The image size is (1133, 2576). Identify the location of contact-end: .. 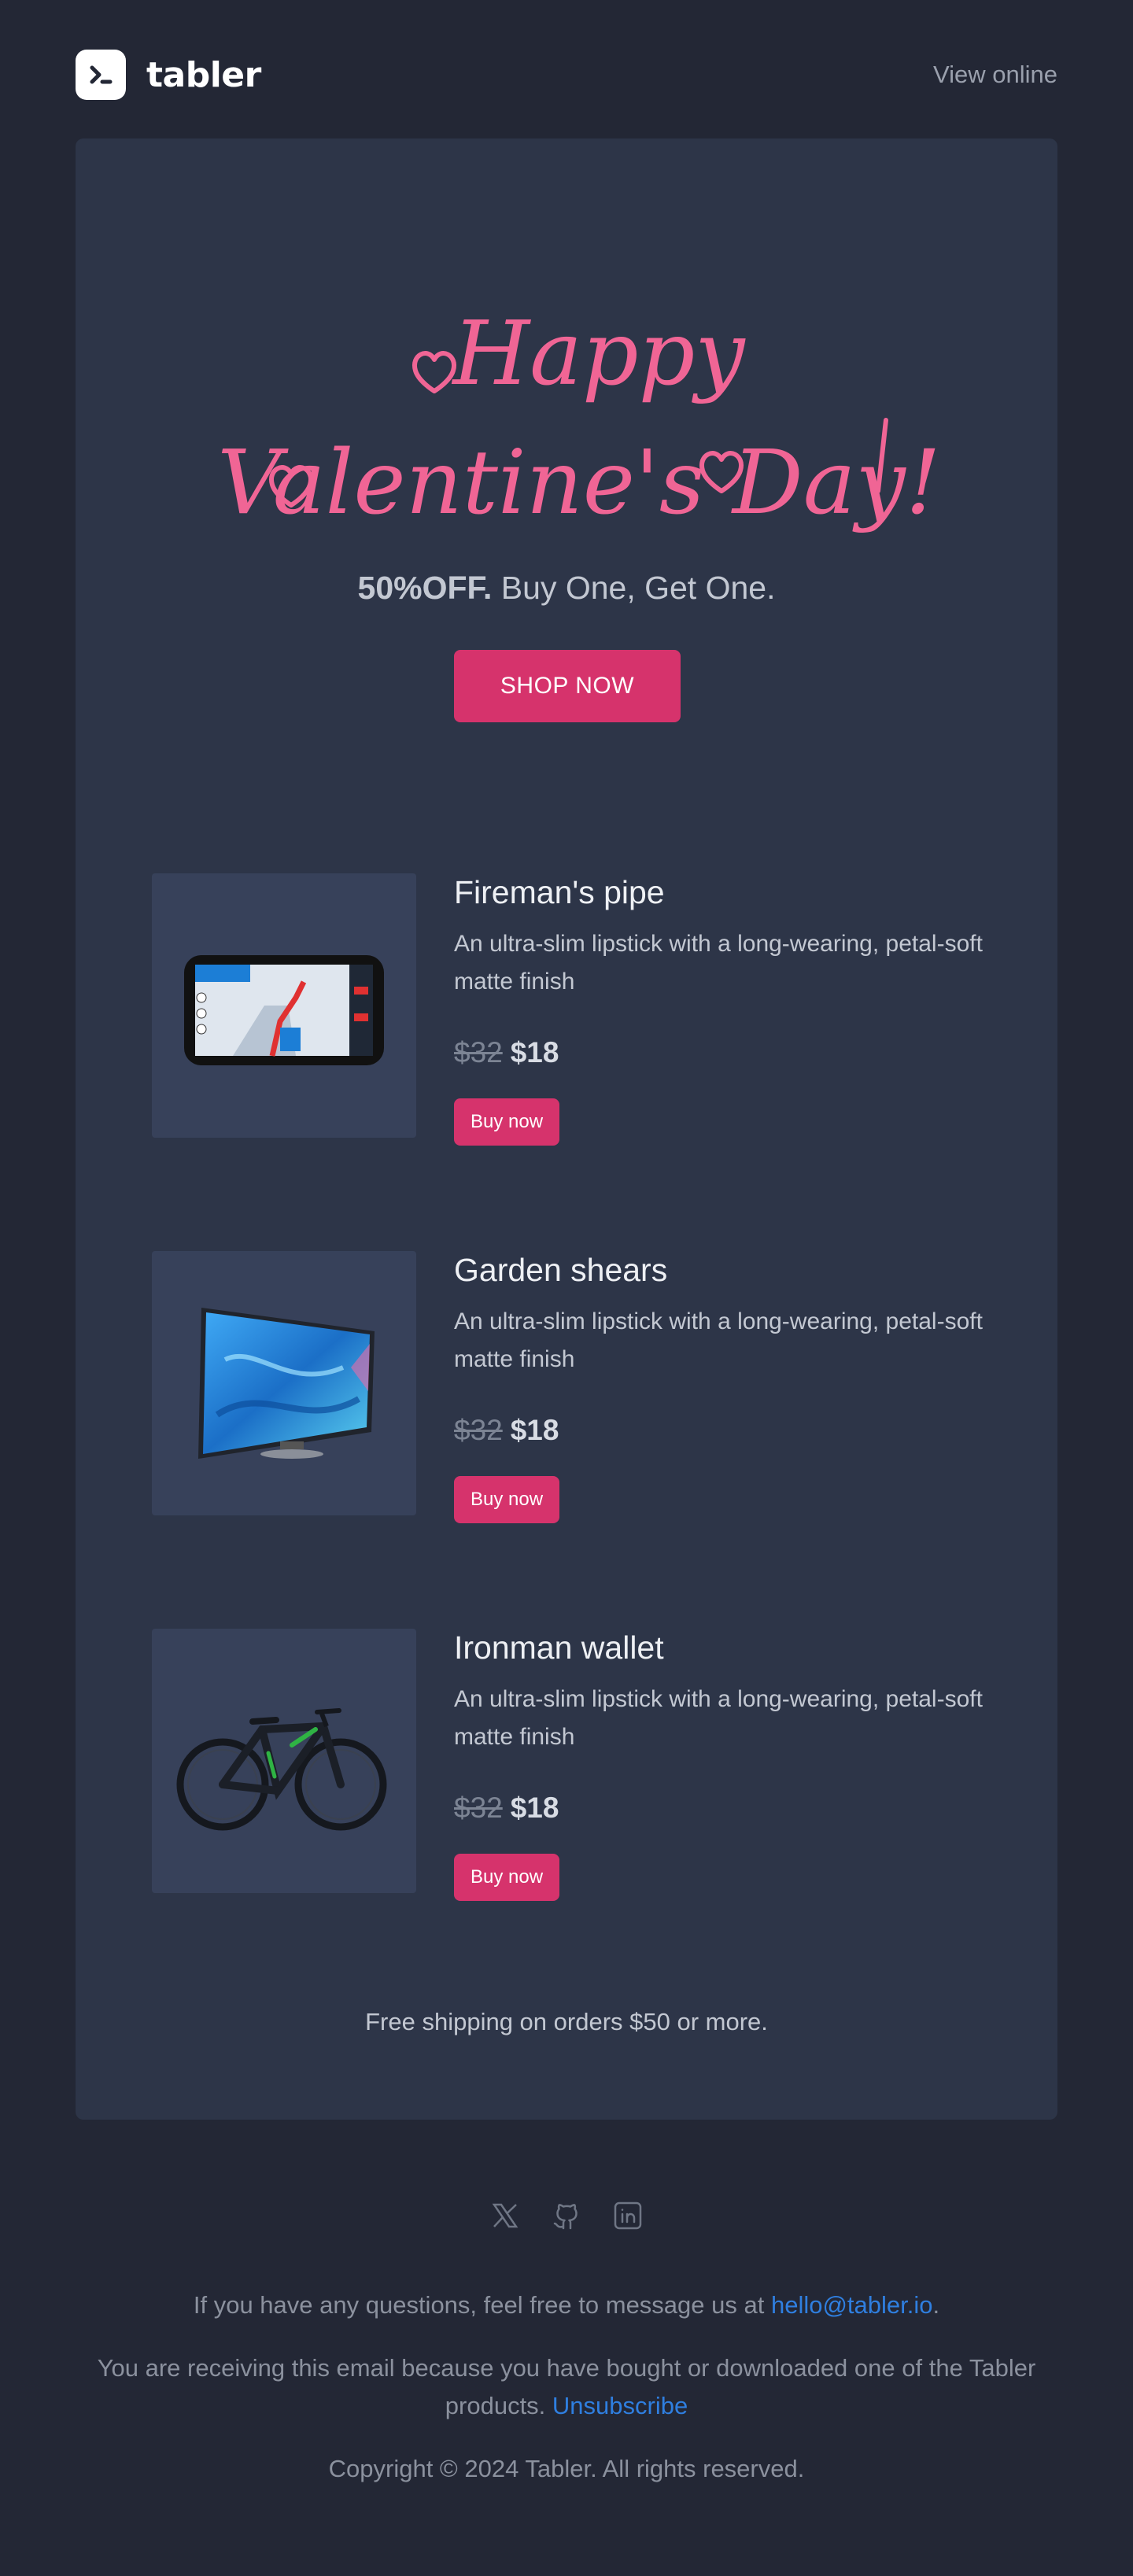
(936, 2305).